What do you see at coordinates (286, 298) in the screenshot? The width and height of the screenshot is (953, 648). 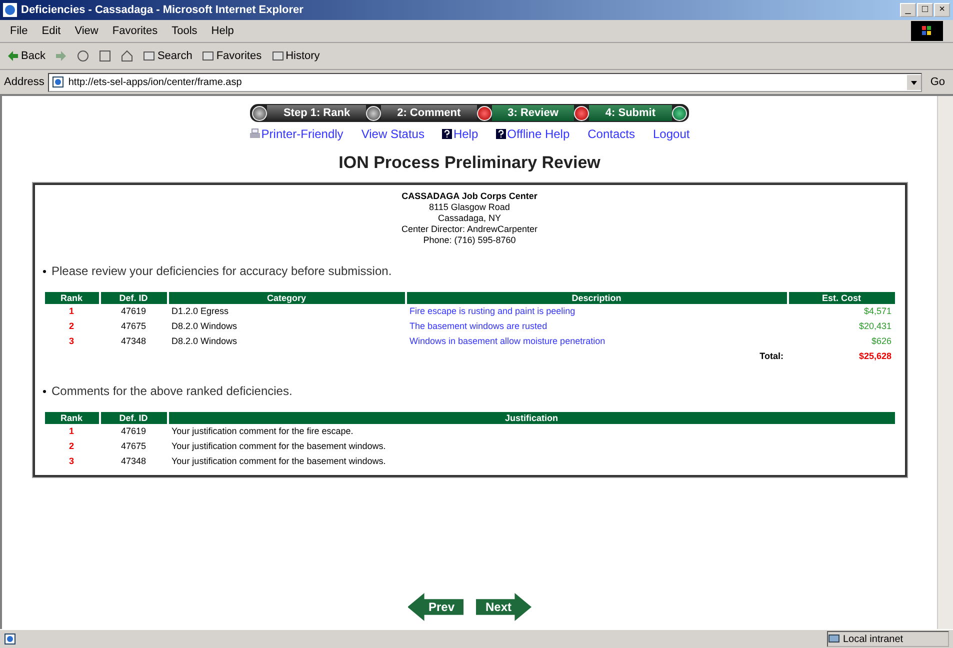 I see `column-header: Category` at bounding box center [286, 298].